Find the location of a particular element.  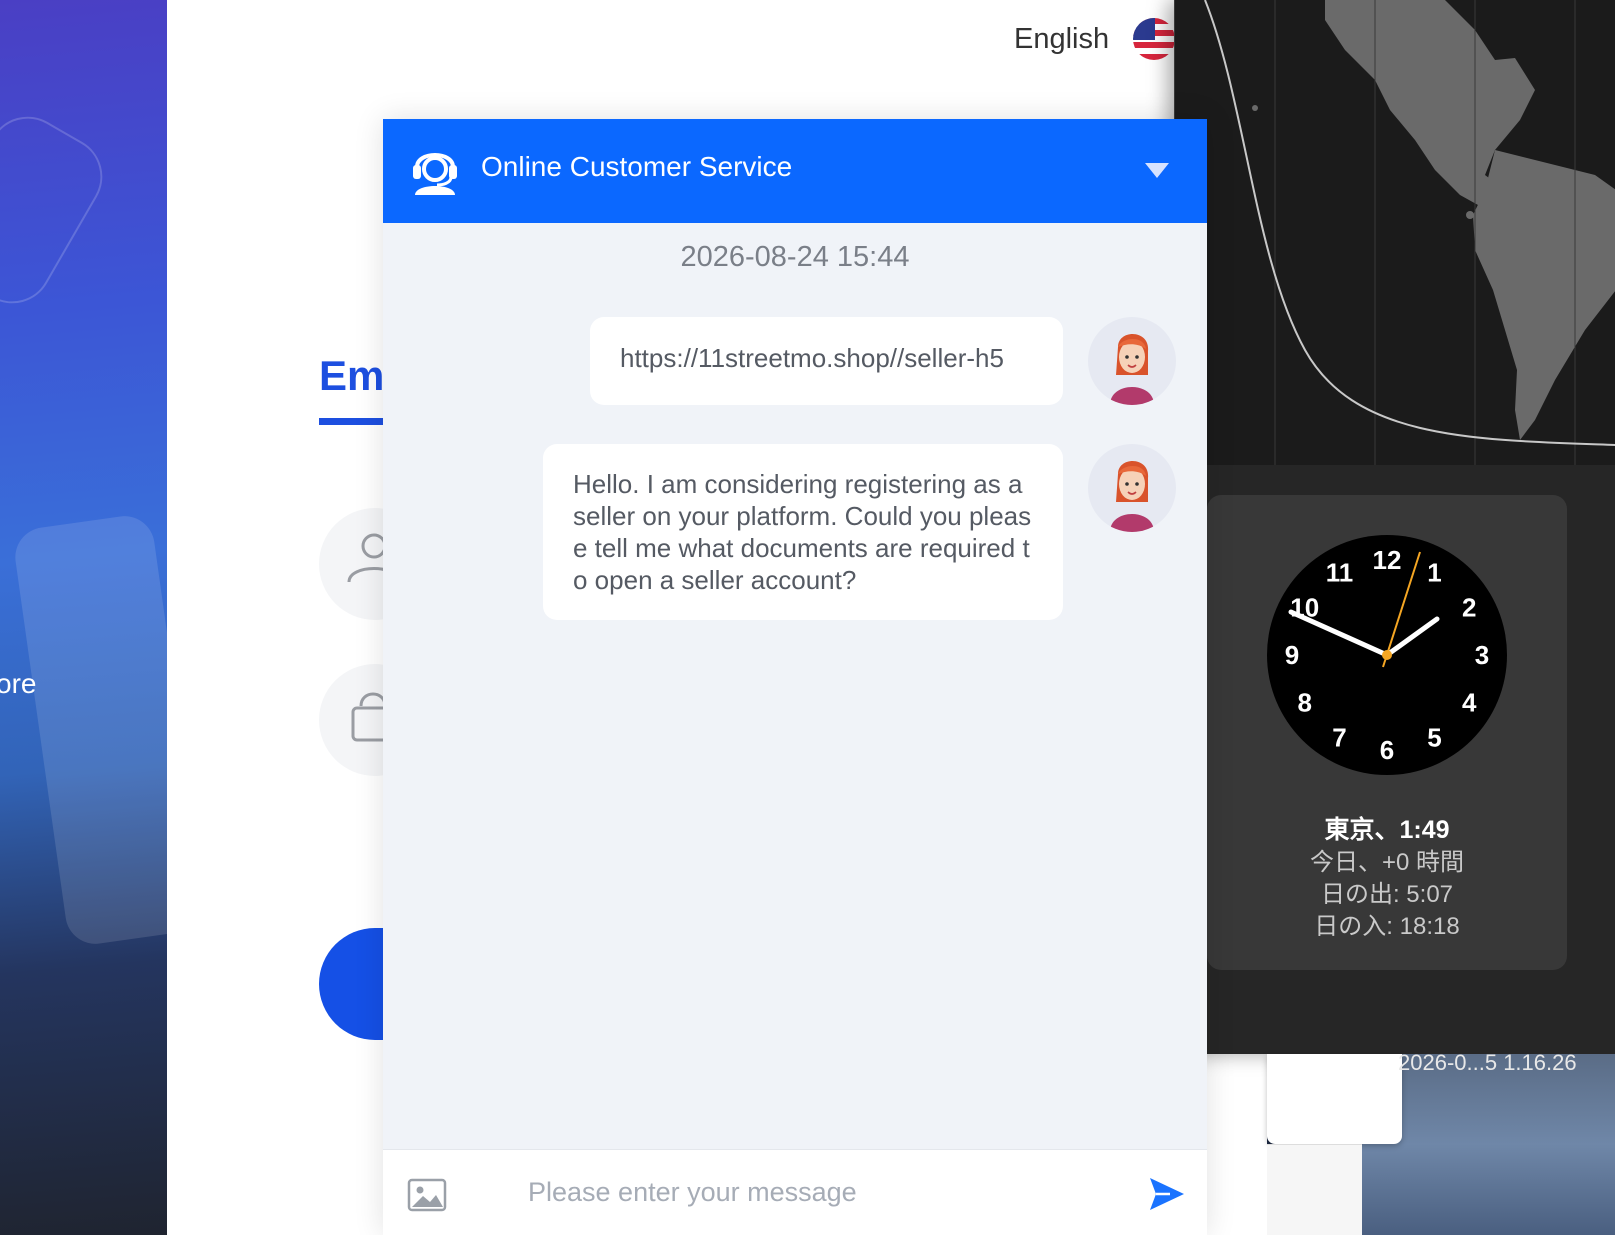

chevron-down-icon is located at coordinates (1157, 170).